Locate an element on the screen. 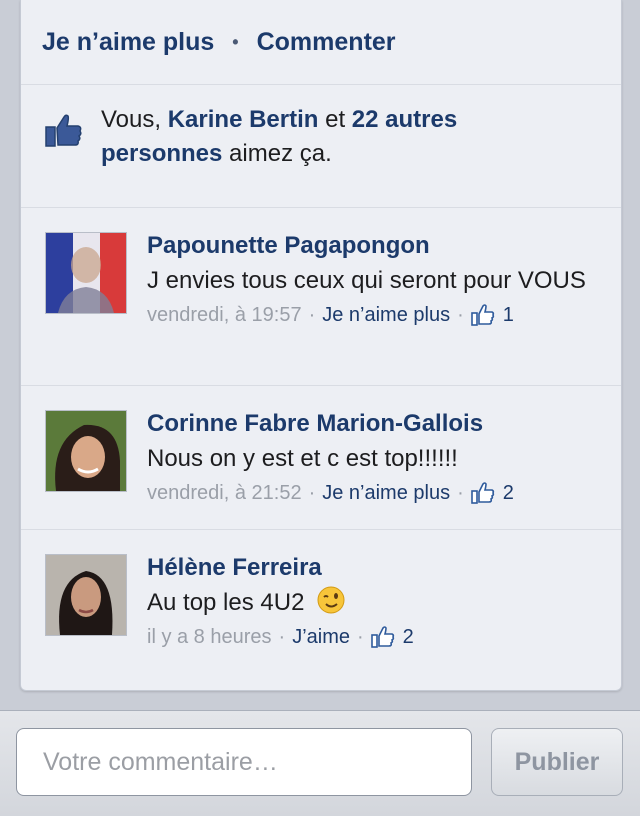 This screenshot has width=640, height=816. comment-time: vendredi, à 21:52 is located at coordinates (224, 493).